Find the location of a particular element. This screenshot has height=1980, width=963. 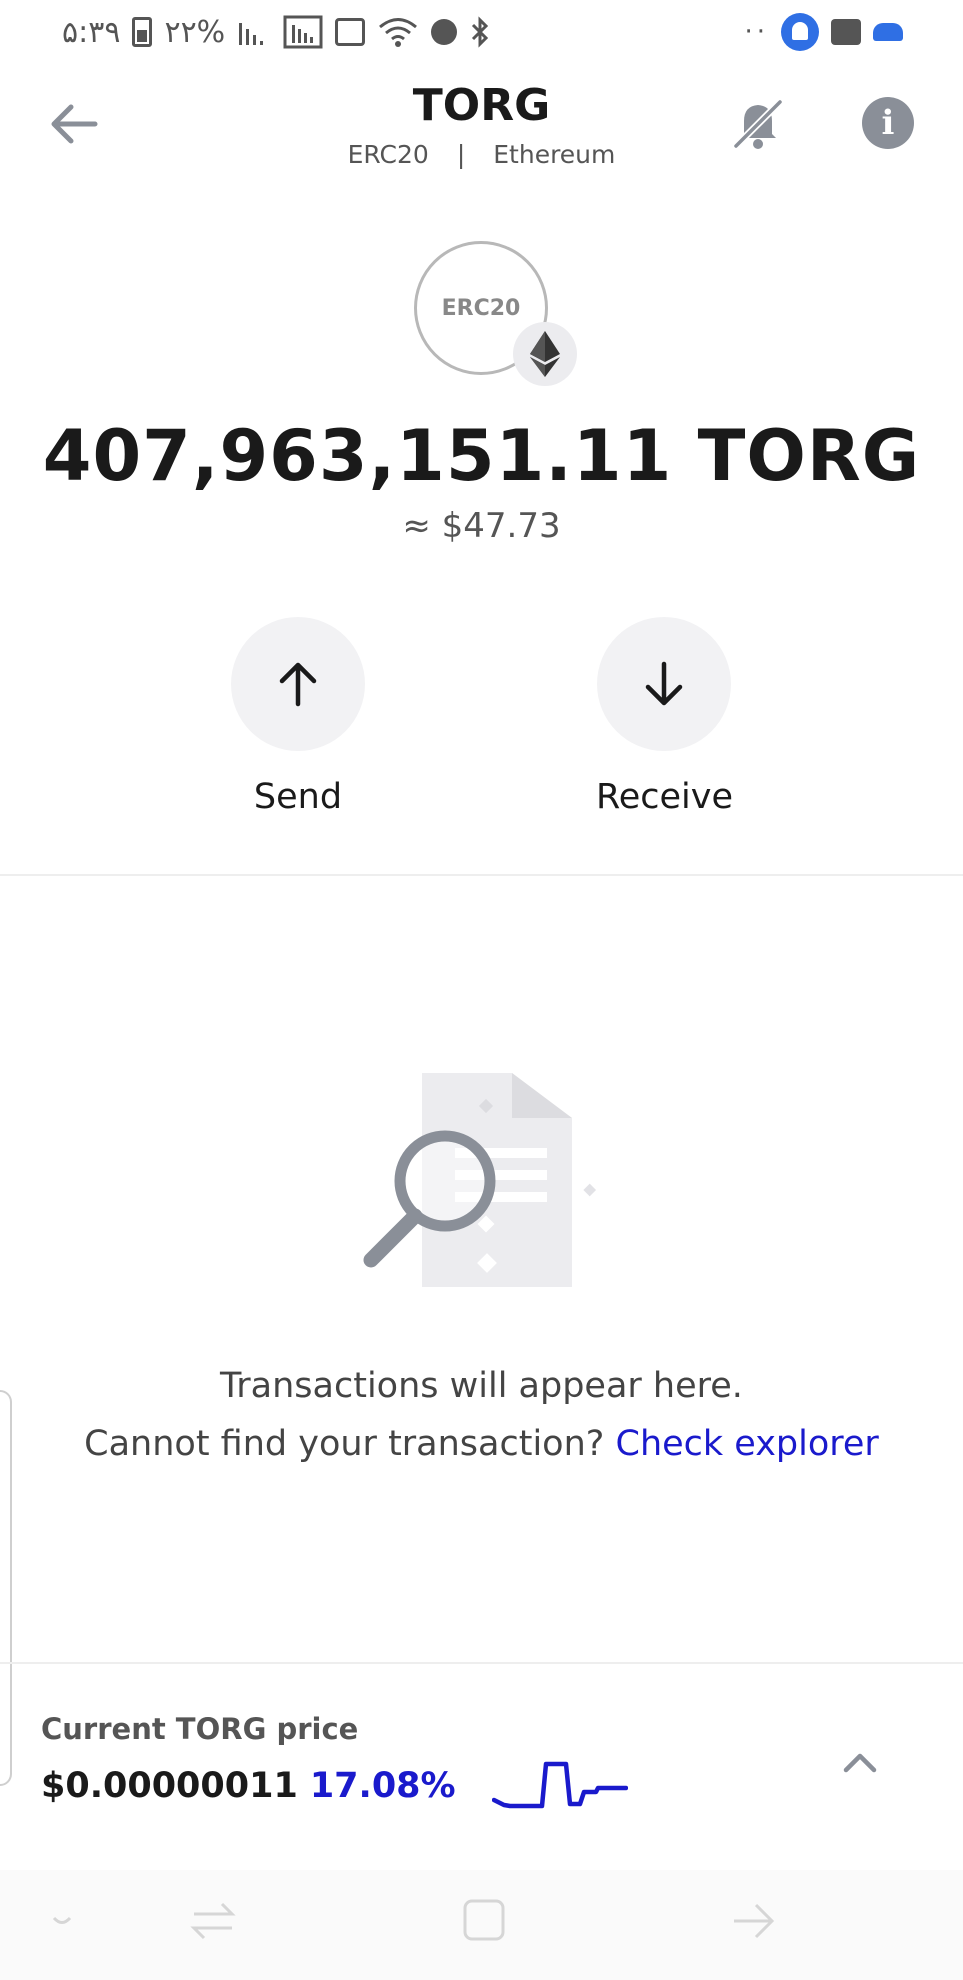

back-nav-button is located at coordinates (753, 1923).